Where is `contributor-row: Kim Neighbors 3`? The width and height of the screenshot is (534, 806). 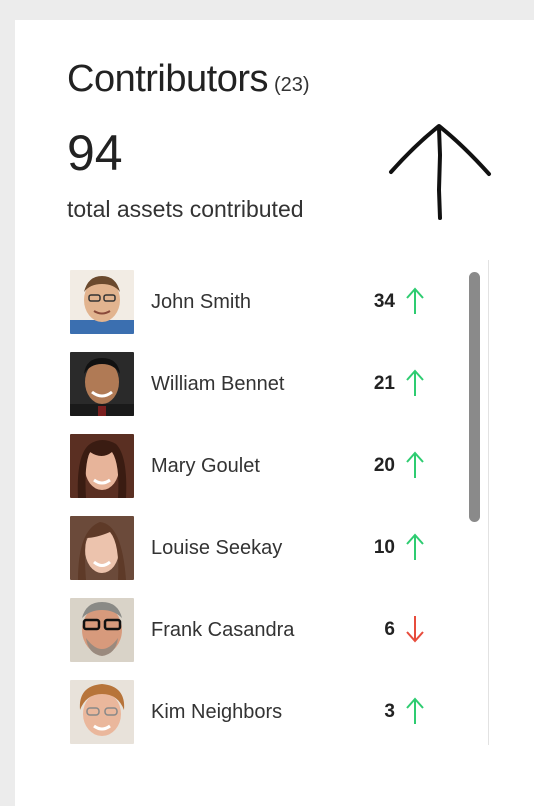 contributor-row: Kim Neighbors 3 is located at coordinates (235, 715).